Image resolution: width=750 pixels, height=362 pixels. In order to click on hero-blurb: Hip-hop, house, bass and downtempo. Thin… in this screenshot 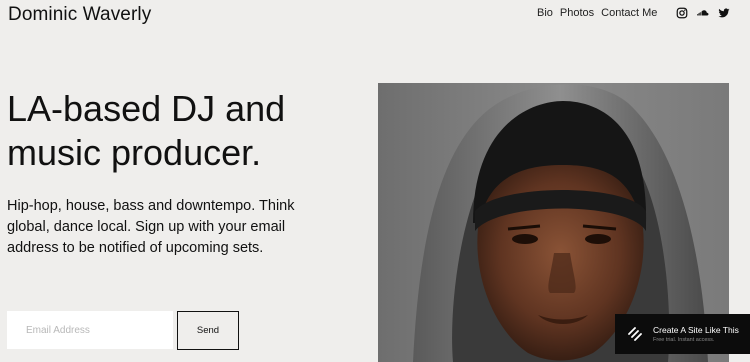, I will do `click(151, 227)`.